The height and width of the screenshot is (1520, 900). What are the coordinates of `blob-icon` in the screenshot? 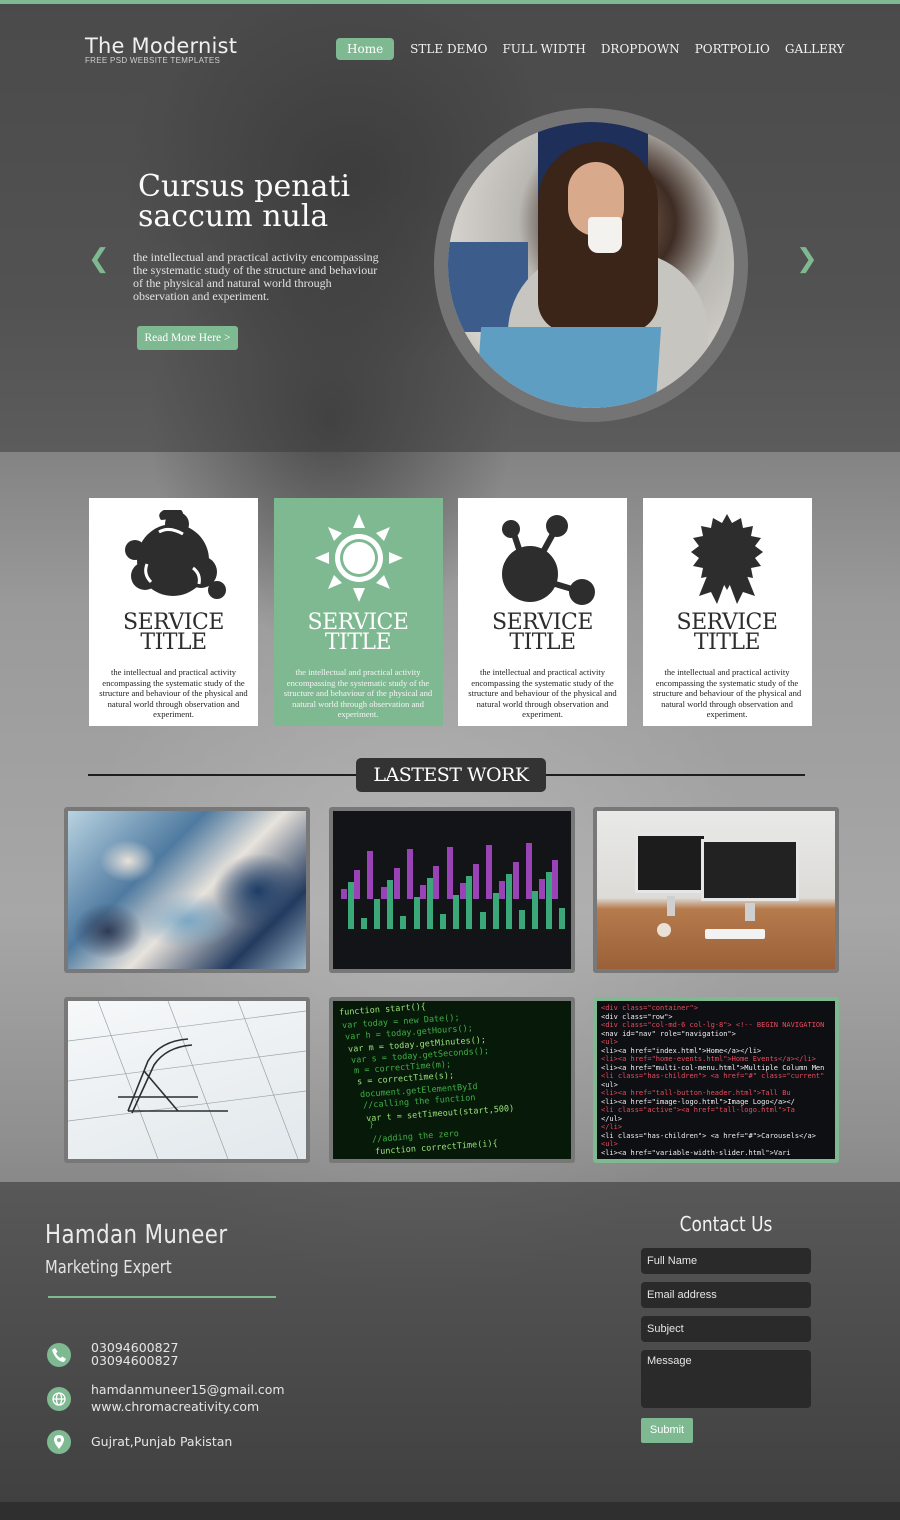 It's located at (173, 558).